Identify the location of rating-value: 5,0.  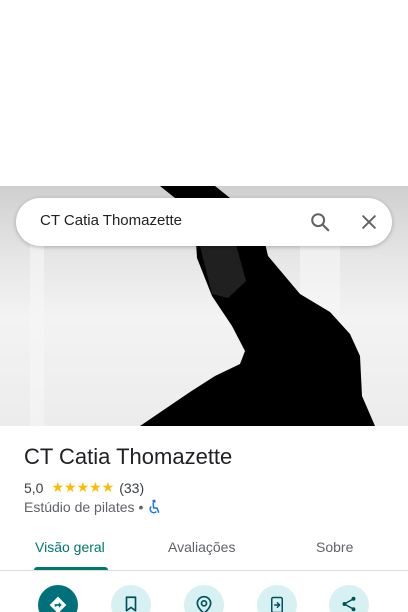
(34, 487).